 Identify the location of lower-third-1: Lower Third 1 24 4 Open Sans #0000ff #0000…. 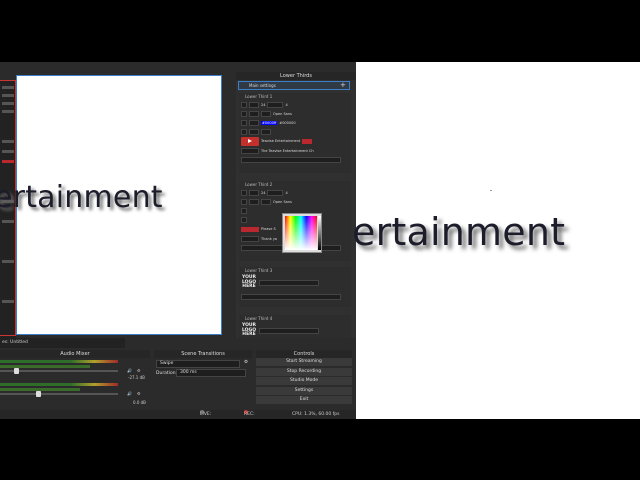
(295, 133).